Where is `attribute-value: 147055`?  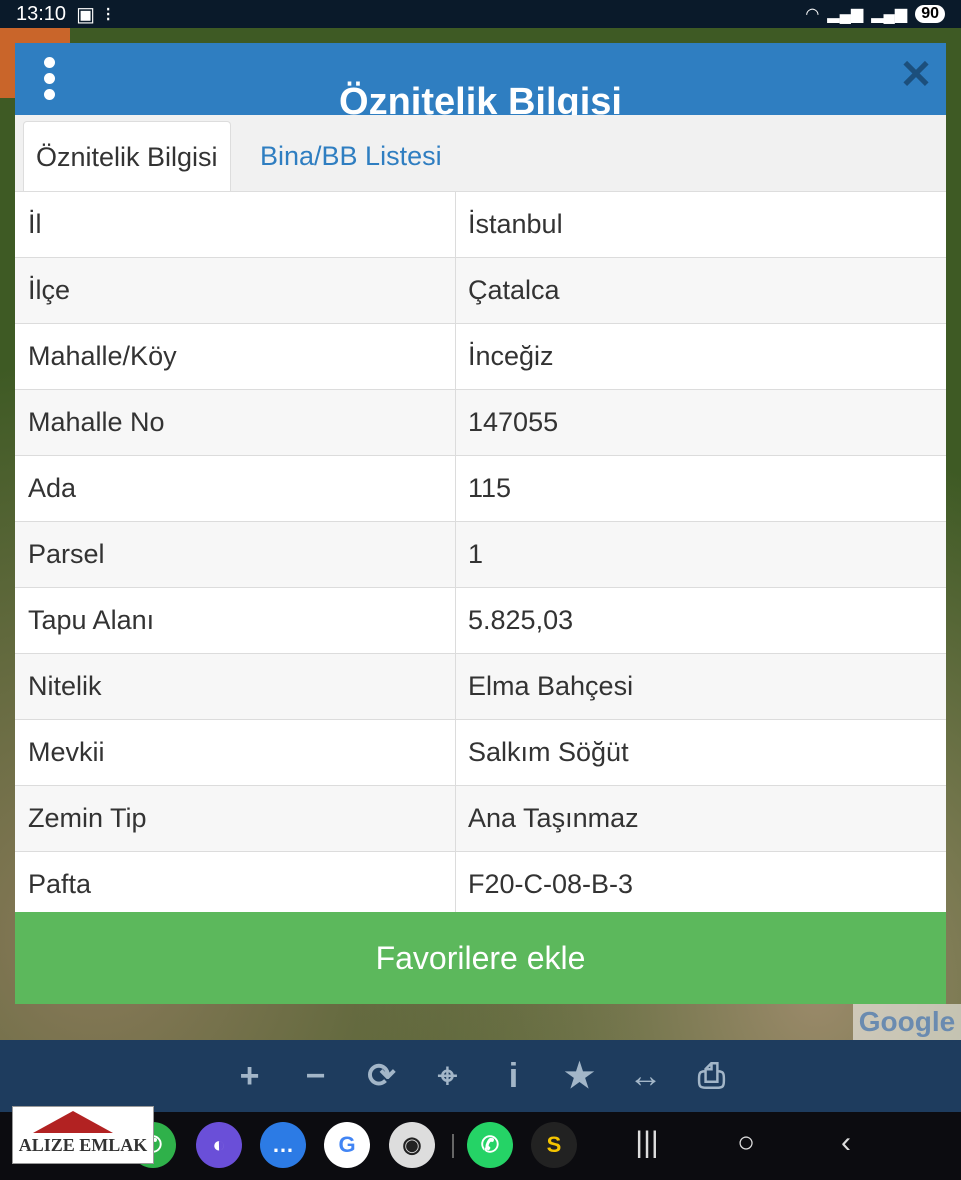 attribute-value: 147055 is located at coordinates (513, 422).